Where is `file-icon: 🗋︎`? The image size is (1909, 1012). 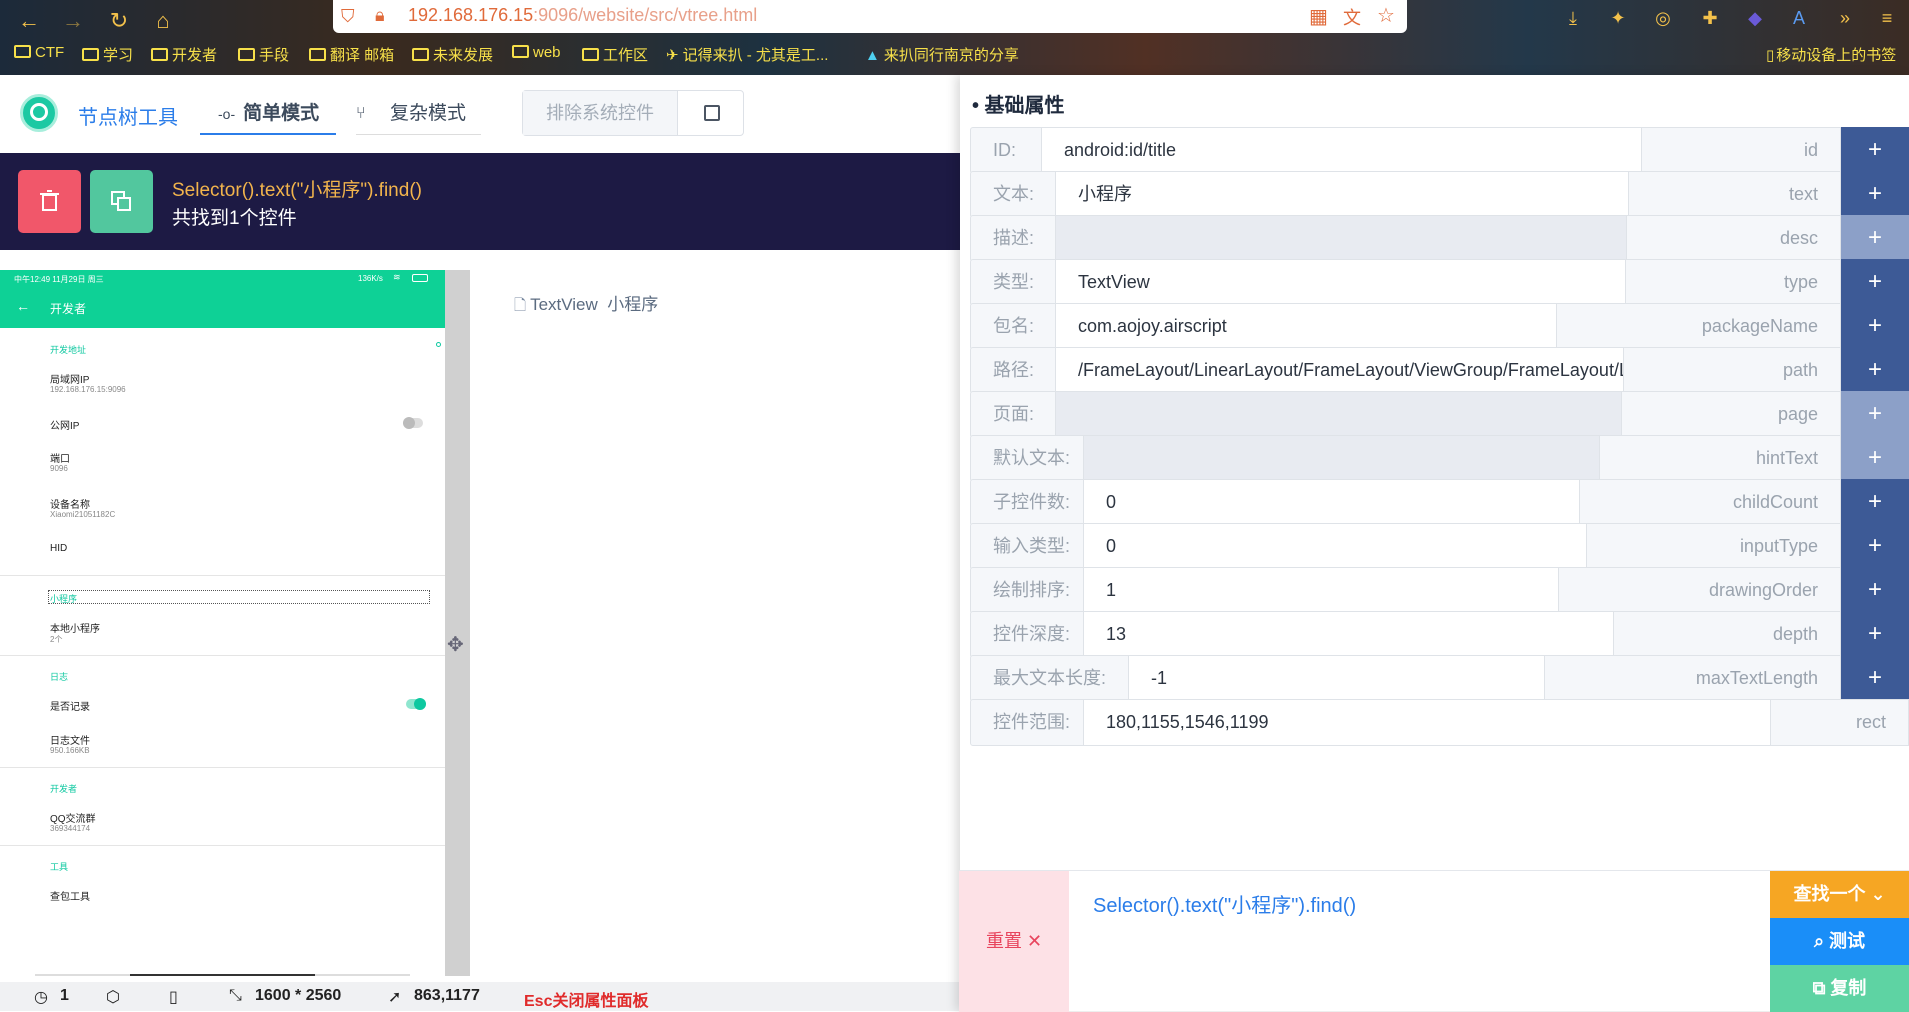
file-icon: 🗋︎ is located at coordinates (520, 305).